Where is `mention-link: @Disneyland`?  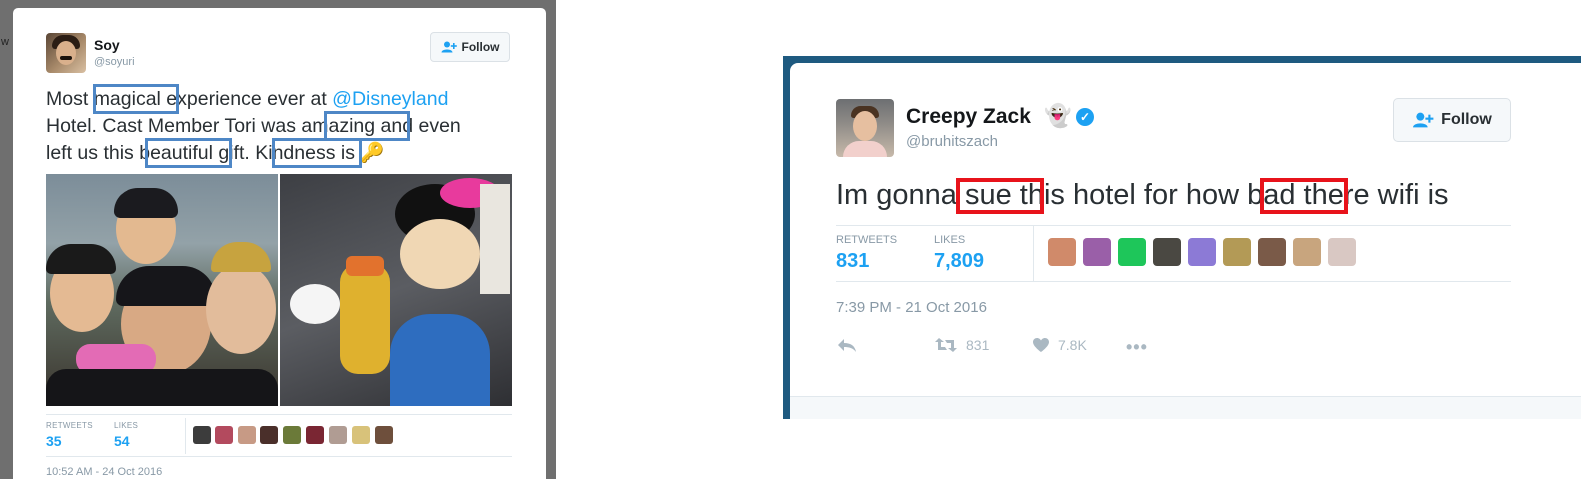 mention-link: @Disneyland is located at coordinates (390, 99).